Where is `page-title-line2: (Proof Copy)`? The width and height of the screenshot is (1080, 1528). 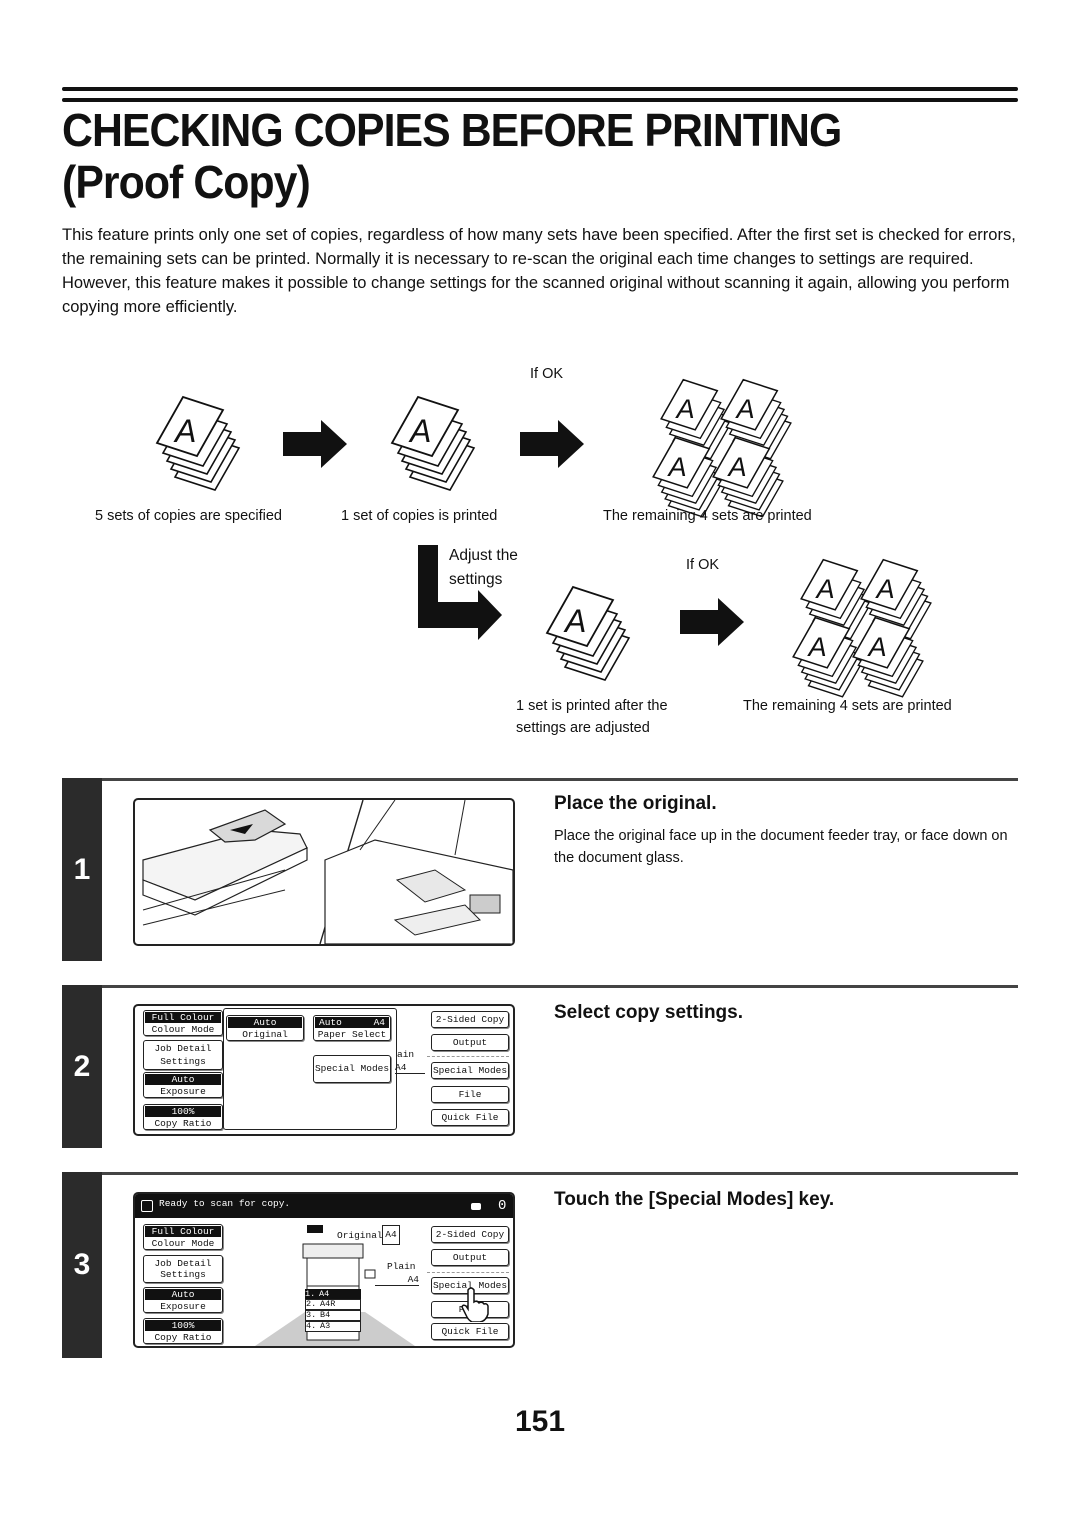 page-title-line2: (Proof Copy) is located at coordinates (186, 182).